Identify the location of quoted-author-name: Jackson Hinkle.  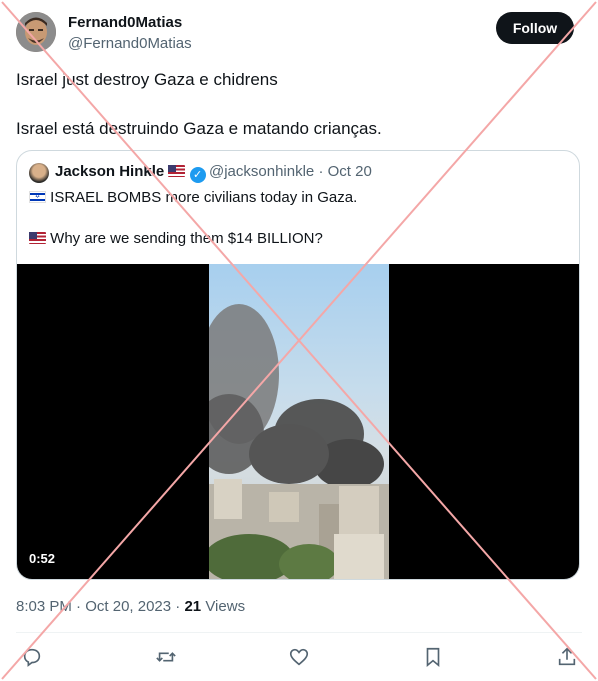
(110, 171).